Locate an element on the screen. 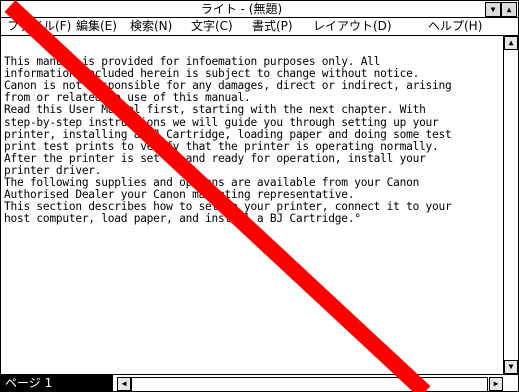  horizontal-scrollbar-track is located at coordinates (309, 384).